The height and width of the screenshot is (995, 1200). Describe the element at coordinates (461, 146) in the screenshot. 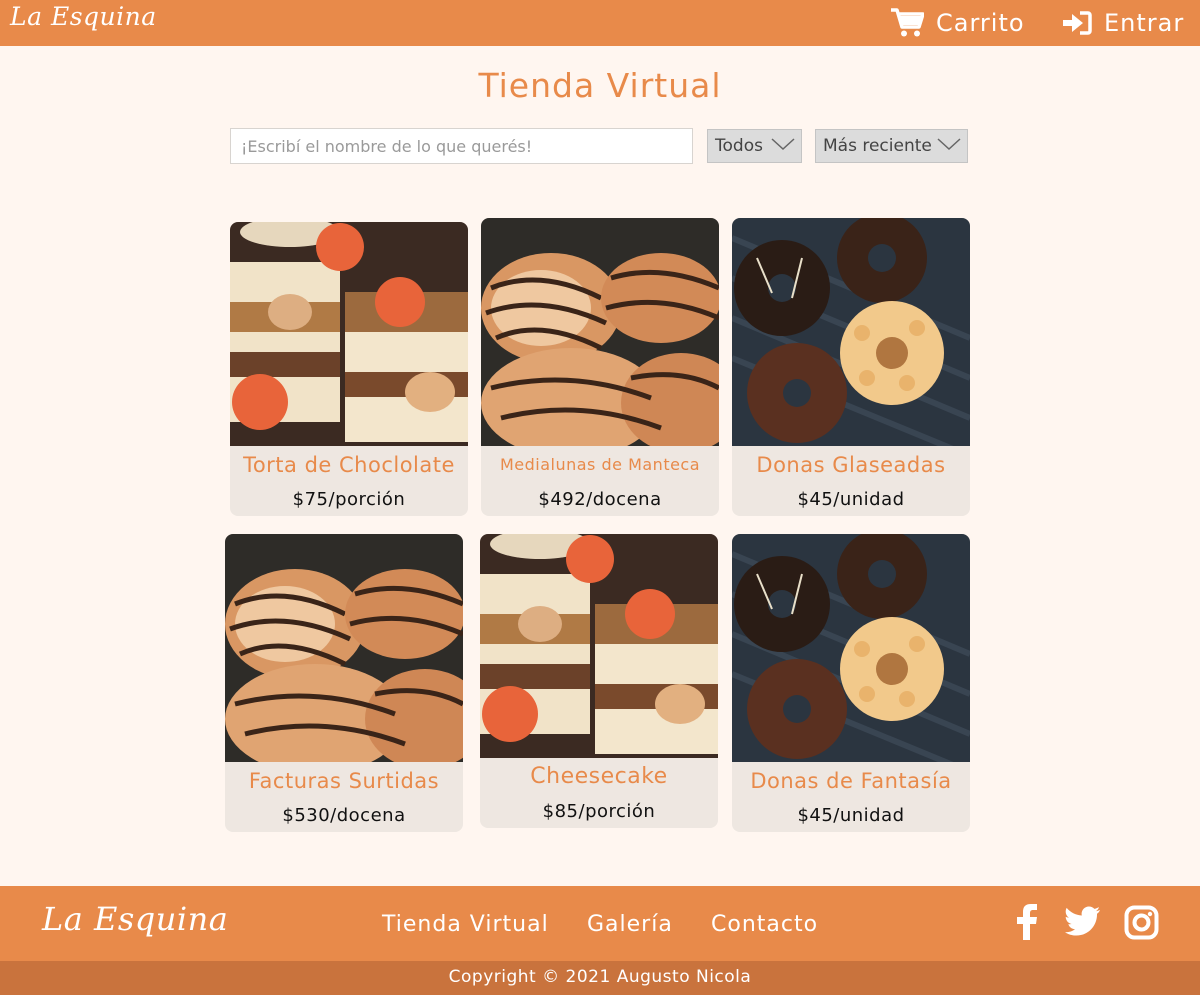

I see `search-input` at that location.